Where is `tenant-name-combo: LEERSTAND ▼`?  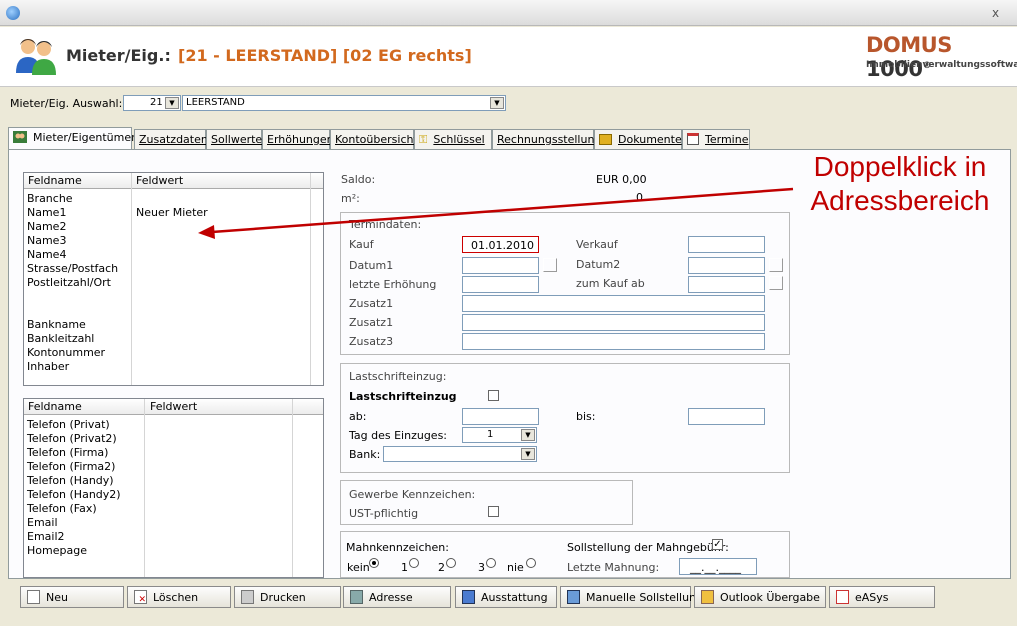
tenant-name-combo: LEERSTAND ▼ is located at coordinates (344, 103).